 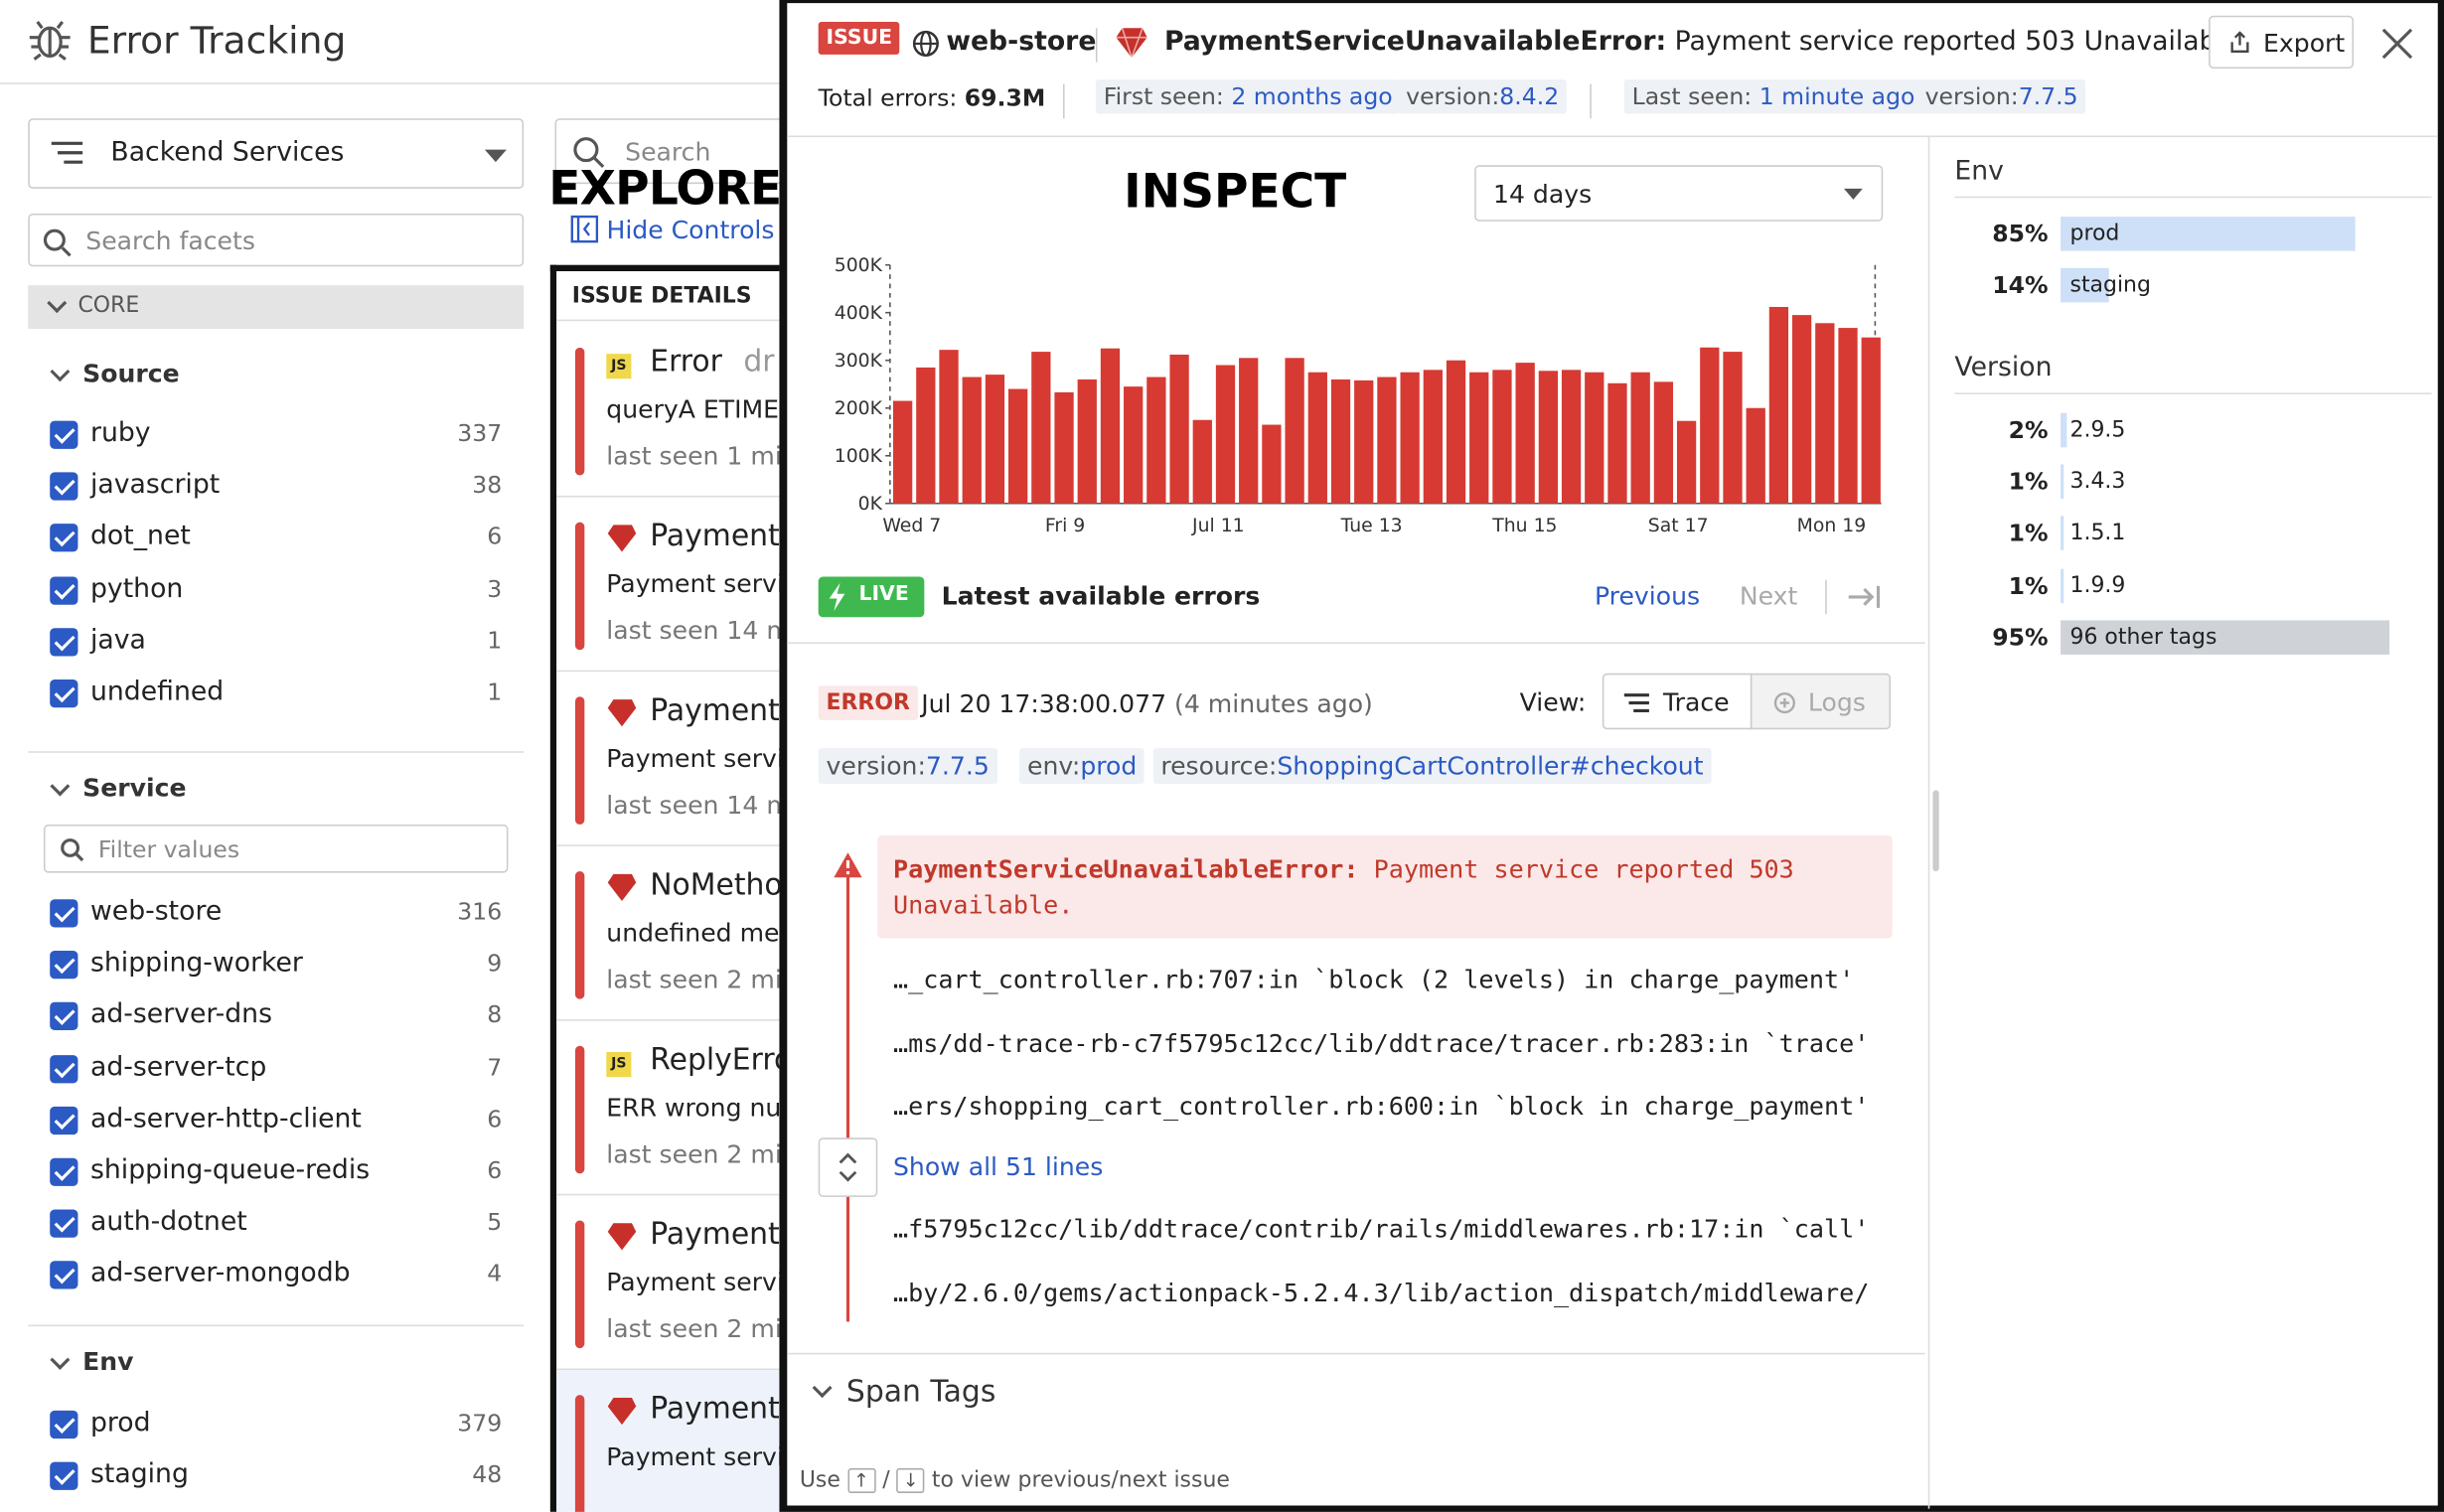 I want to click on core-section-header: CORE, so click(x=277, y=307).